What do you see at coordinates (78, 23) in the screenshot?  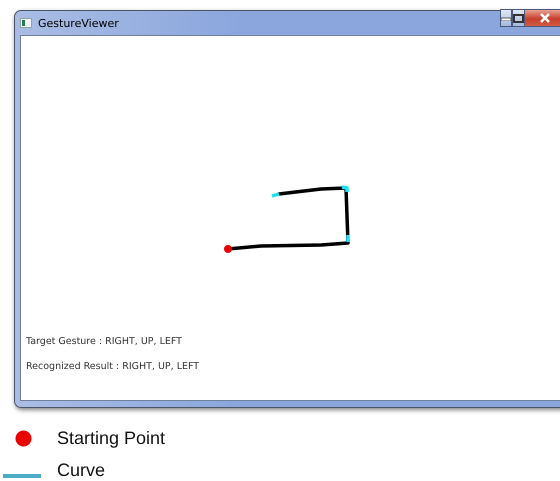 I see `window-title: GestureViewer` at bounding box center [78, 23].